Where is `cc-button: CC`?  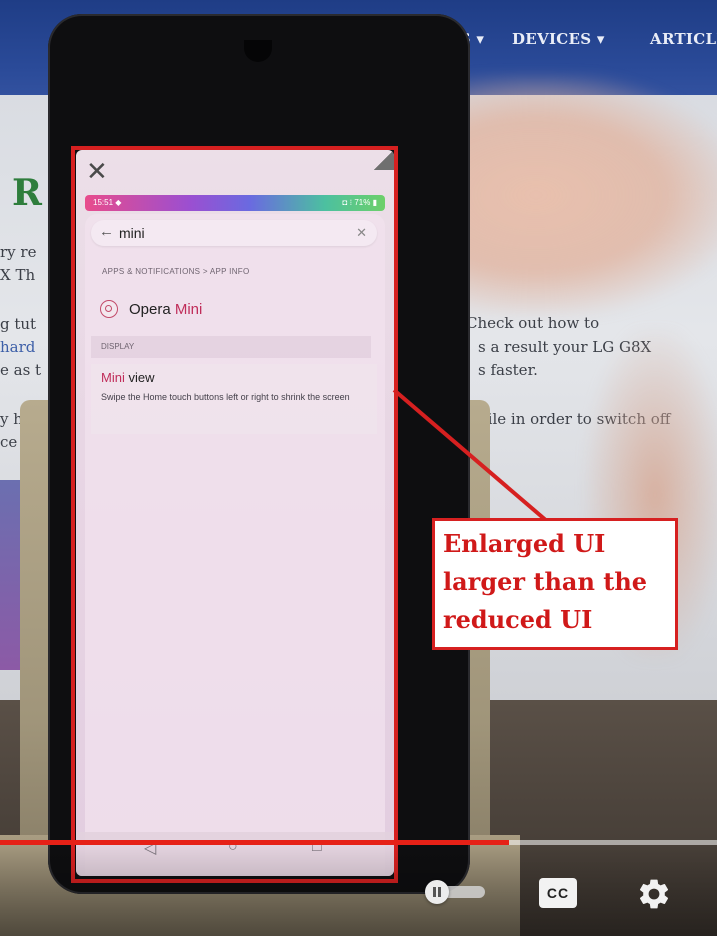
cc-button: CC is located at coordinates (558, 893).